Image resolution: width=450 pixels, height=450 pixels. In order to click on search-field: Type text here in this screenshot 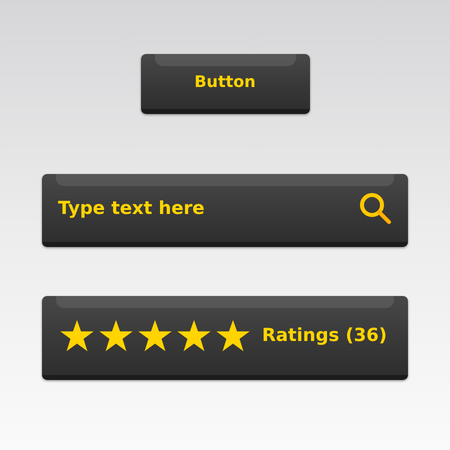, I will do `click(225, 210)`.